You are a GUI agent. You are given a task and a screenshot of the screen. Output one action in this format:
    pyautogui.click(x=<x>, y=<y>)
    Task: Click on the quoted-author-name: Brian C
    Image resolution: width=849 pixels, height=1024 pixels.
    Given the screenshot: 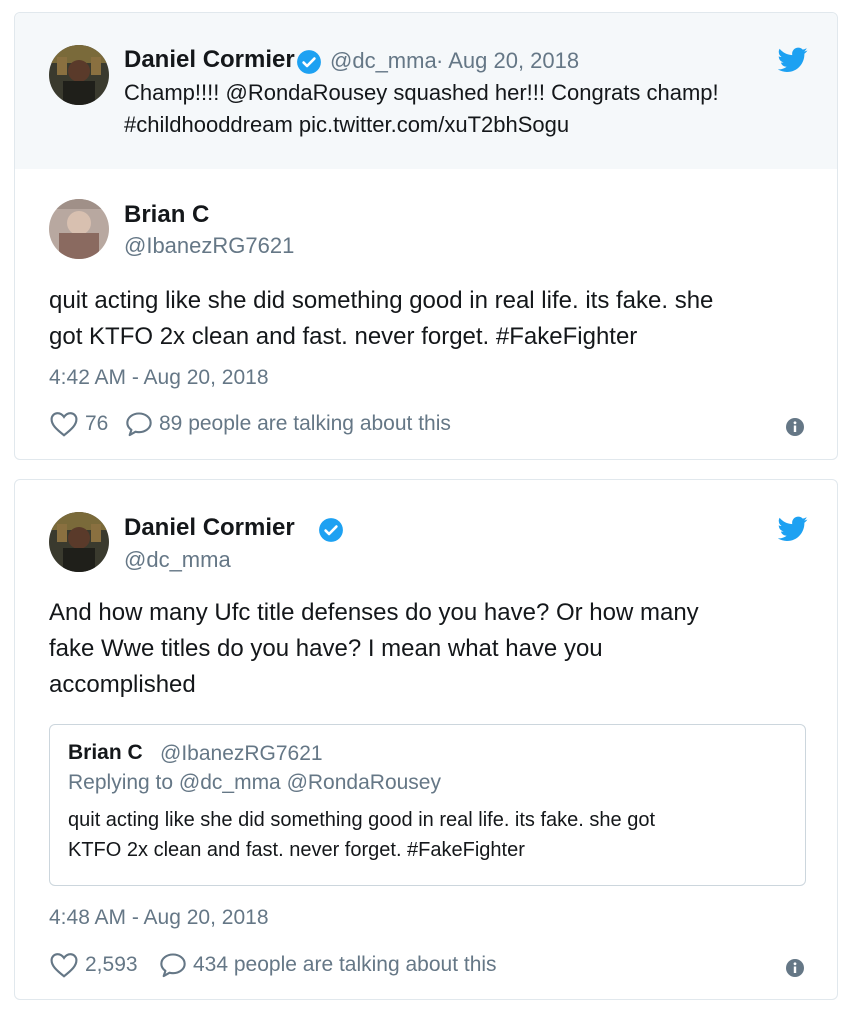 What is the action you would take?
    pyautogui.click(x=105, y=752)
    